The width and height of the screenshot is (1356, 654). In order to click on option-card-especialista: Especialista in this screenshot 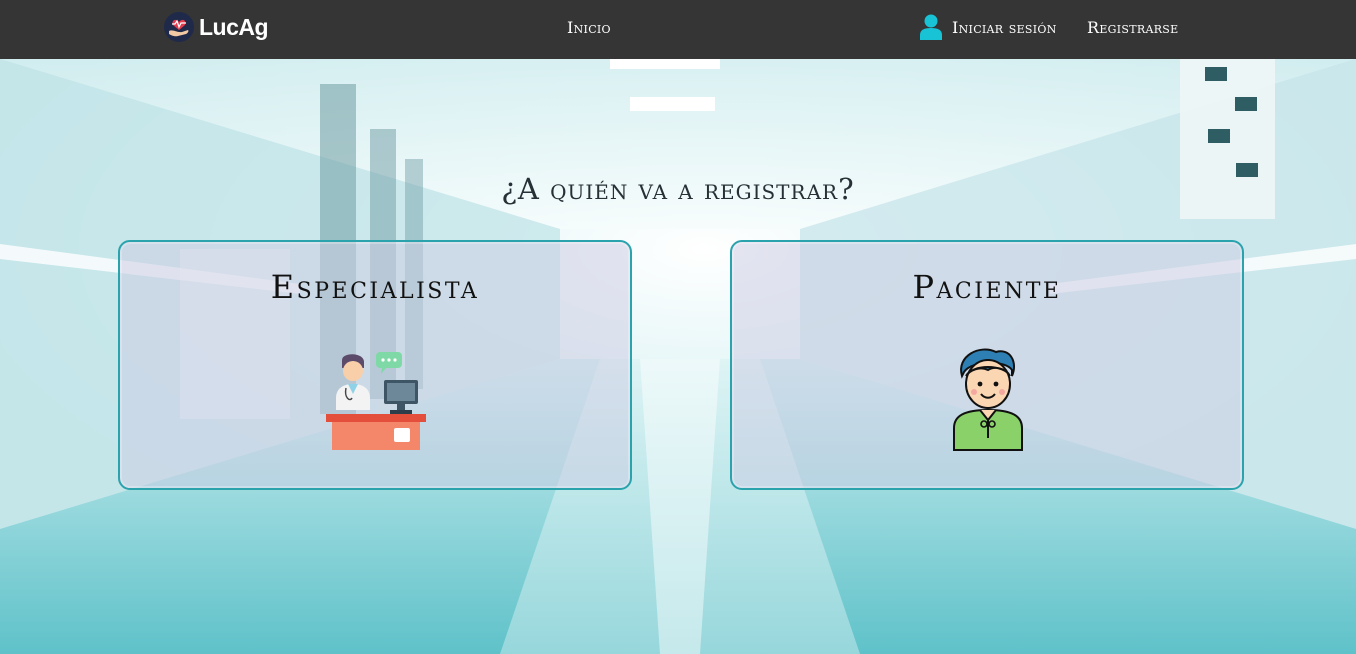, I will do `click(375, 365)`.